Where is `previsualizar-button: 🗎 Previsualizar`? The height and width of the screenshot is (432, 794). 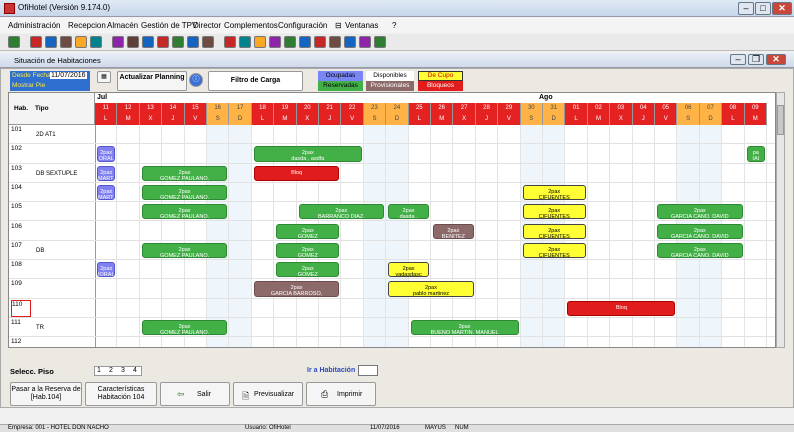 previsualizar-button: 🗎 Previsualizar is located at coordinates (268, 394).